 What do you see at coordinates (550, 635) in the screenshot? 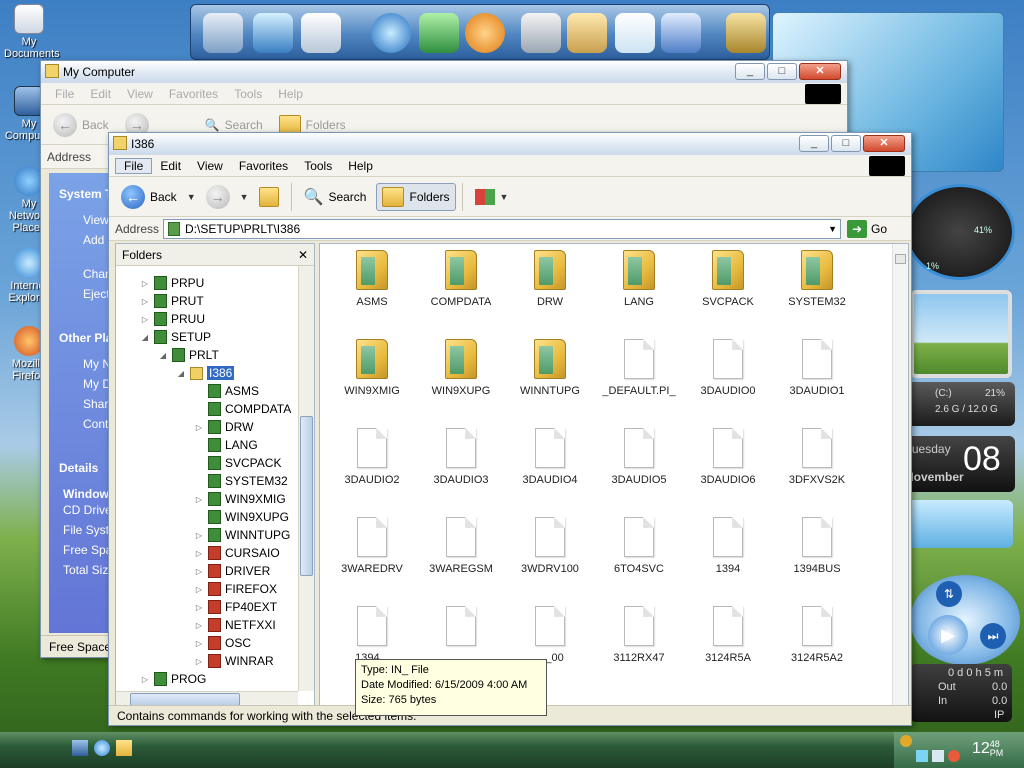
I see `file-item: ..._00` at bounding box center [550, 635].